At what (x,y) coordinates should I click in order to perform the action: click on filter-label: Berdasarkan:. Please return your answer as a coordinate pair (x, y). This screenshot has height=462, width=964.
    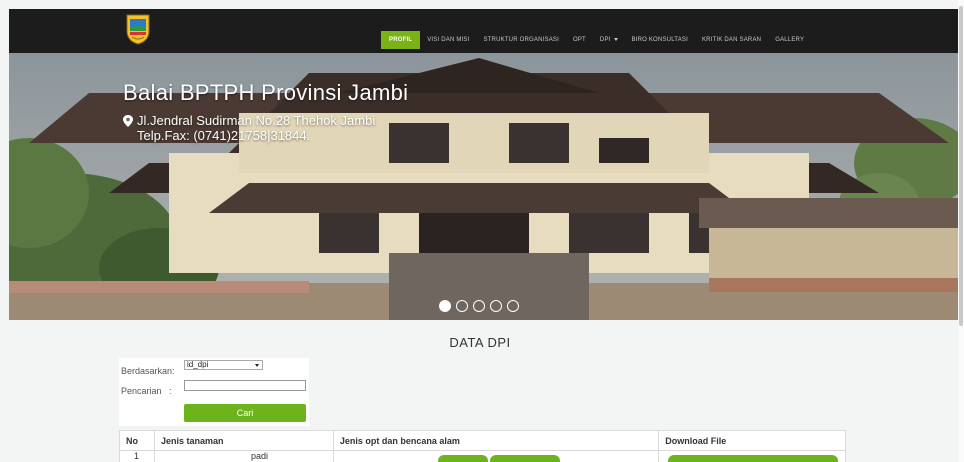
    Looking at the image, I should click on (148, 371).